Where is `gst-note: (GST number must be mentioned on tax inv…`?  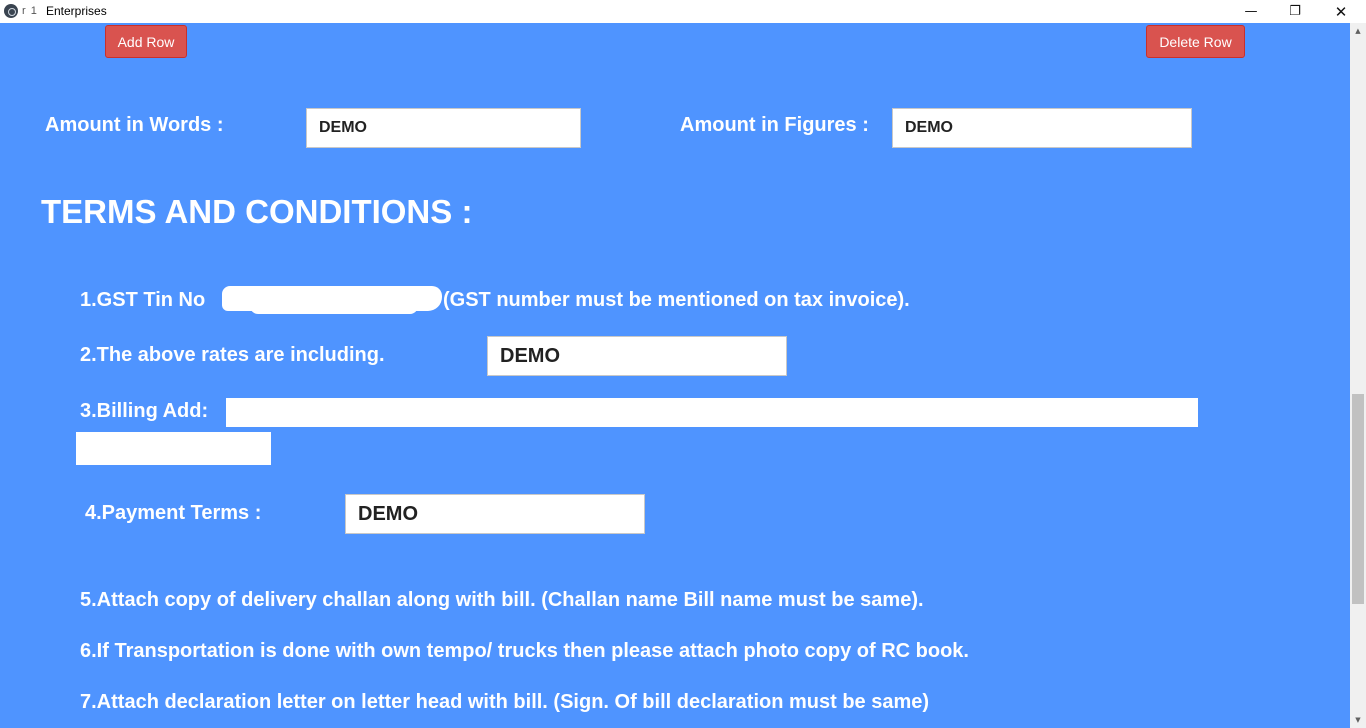 gst-note: (GST number must be mentioned on tax inv… is located at coordinates (676, 300).